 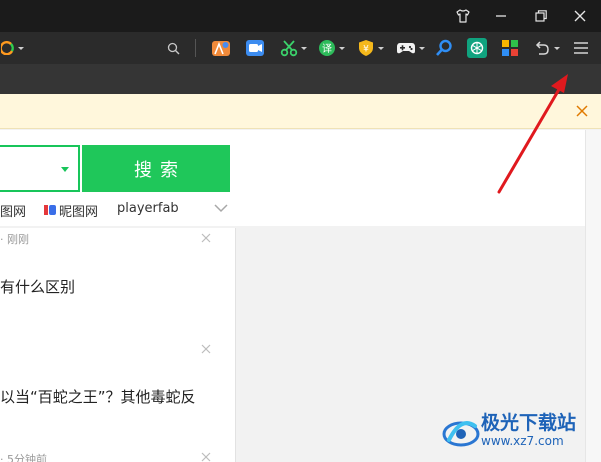 I want to click on chatgpt-button, so click(x=477, y=48).